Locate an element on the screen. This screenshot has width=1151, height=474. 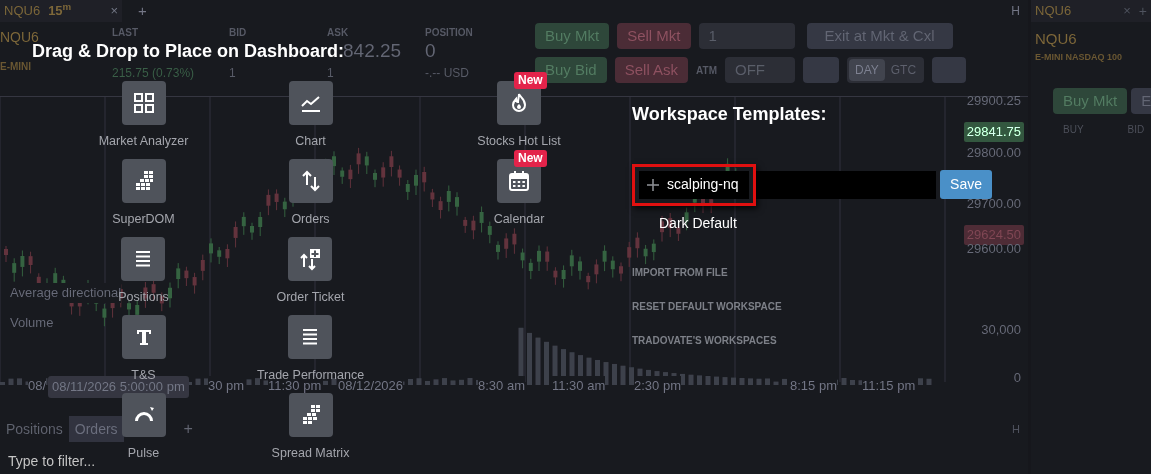
action-link: TRADOVATE'S WORKSPACES is located at coordinates (704, 340).